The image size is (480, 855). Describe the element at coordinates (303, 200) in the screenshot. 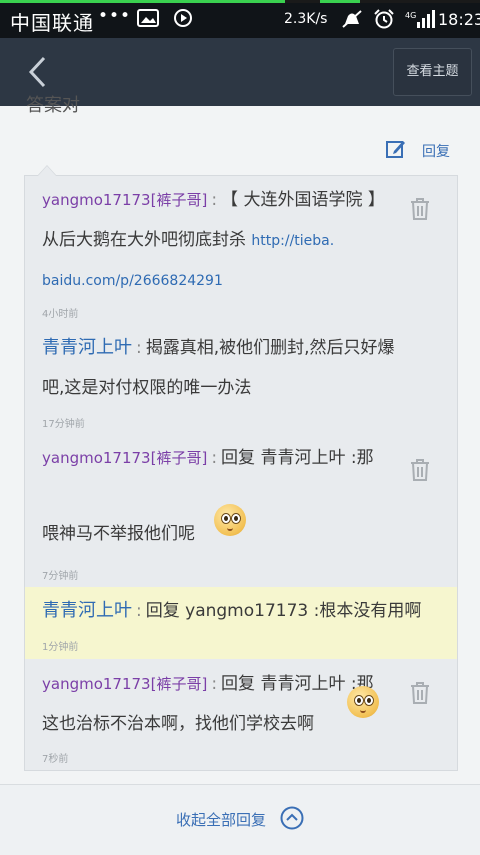

I see `reply-text: 【 大连外国语学院 】` at that location.